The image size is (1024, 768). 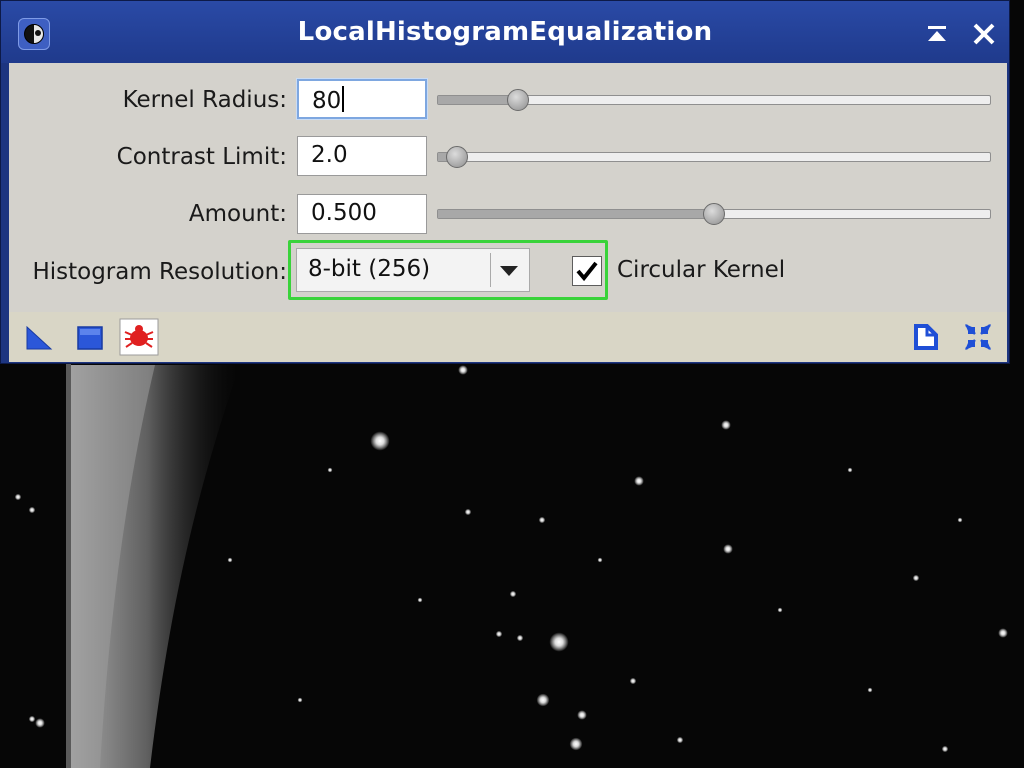 I want to click on kernel-radius-label: Kernel Radius:, so click(x=204, y=100).